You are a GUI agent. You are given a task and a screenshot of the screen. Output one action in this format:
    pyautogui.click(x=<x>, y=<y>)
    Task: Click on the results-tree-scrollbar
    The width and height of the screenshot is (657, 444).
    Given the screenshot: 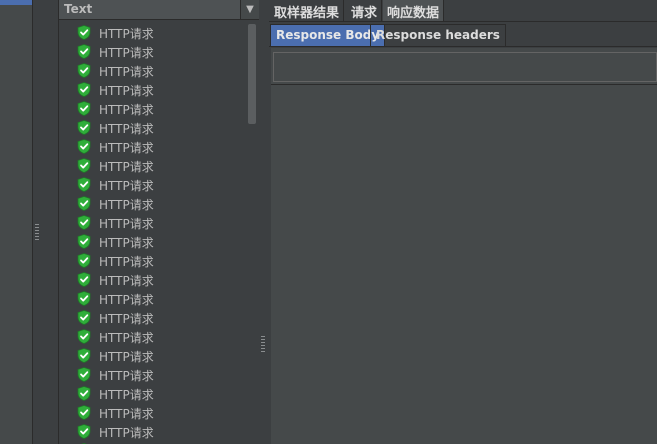 What is the action you would take?
    pyautogui.click(x=252, y=232)
    